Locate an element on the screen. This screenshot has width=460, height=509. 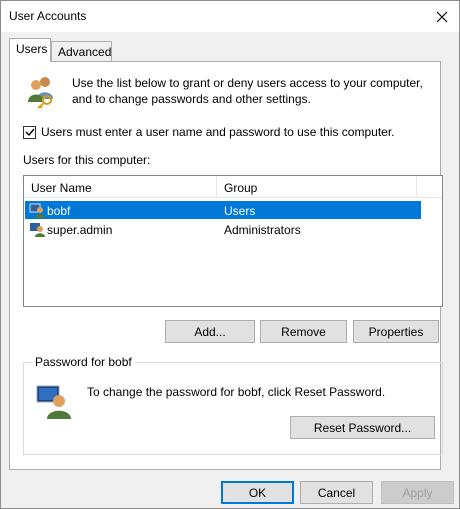
tab-users-label: Users is located at coordinates (32, 49).